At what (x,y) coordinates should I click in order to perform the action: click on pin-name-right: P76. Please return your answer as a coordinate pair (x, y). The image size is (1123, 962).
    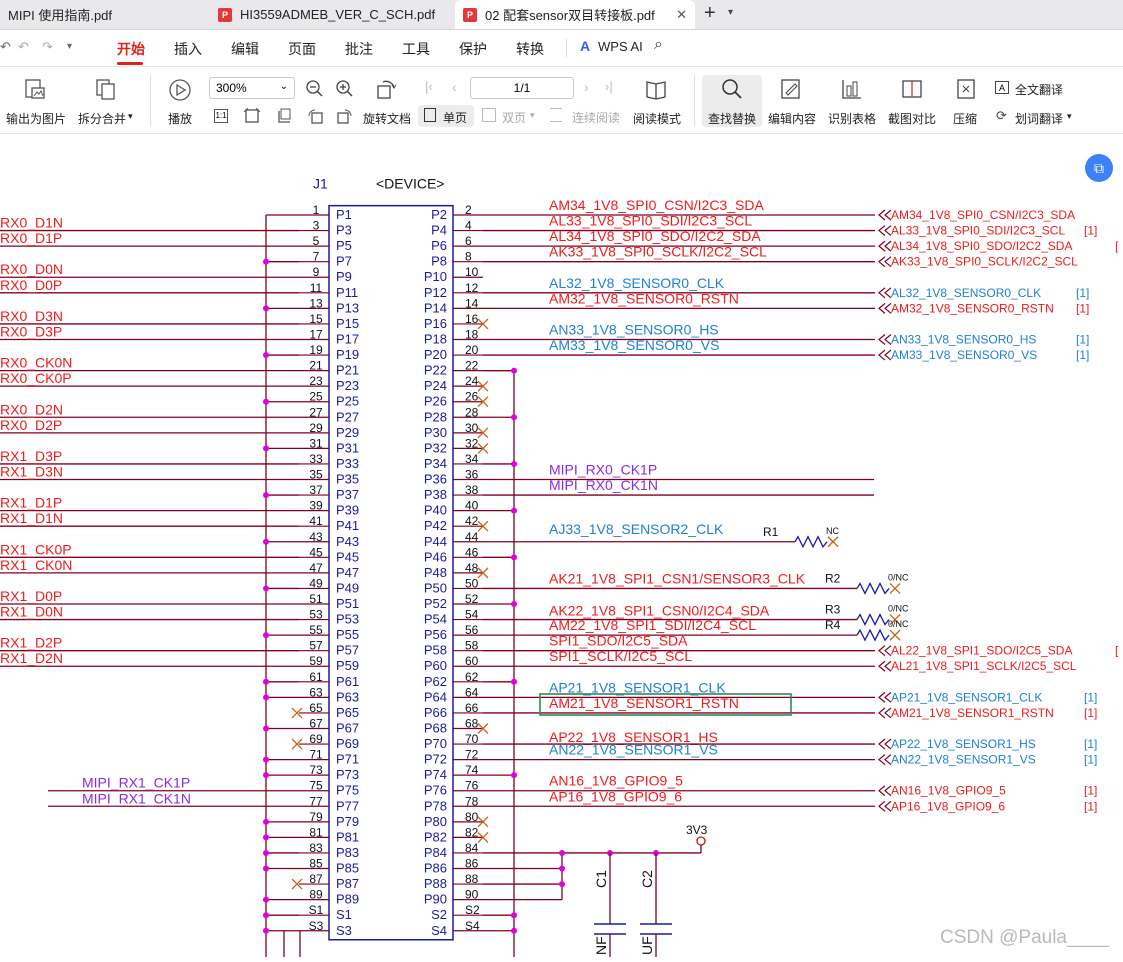
    Looking at the image, I should click on (435, 790).